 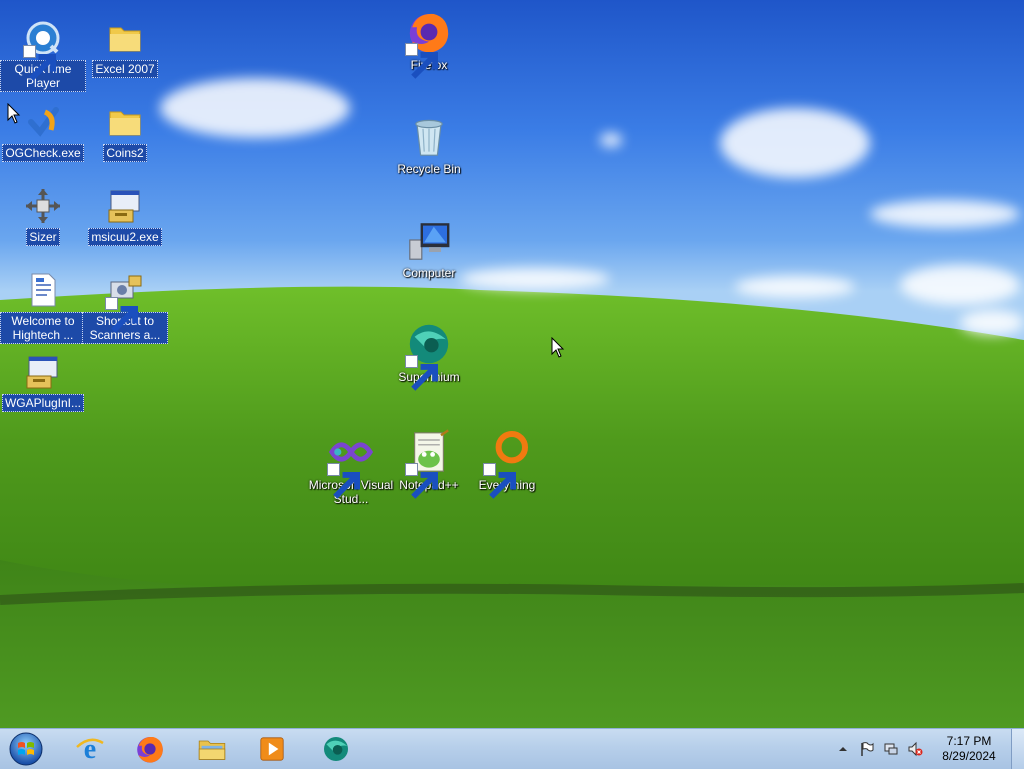 I want to click on start-button, so click(x=26, y=749).